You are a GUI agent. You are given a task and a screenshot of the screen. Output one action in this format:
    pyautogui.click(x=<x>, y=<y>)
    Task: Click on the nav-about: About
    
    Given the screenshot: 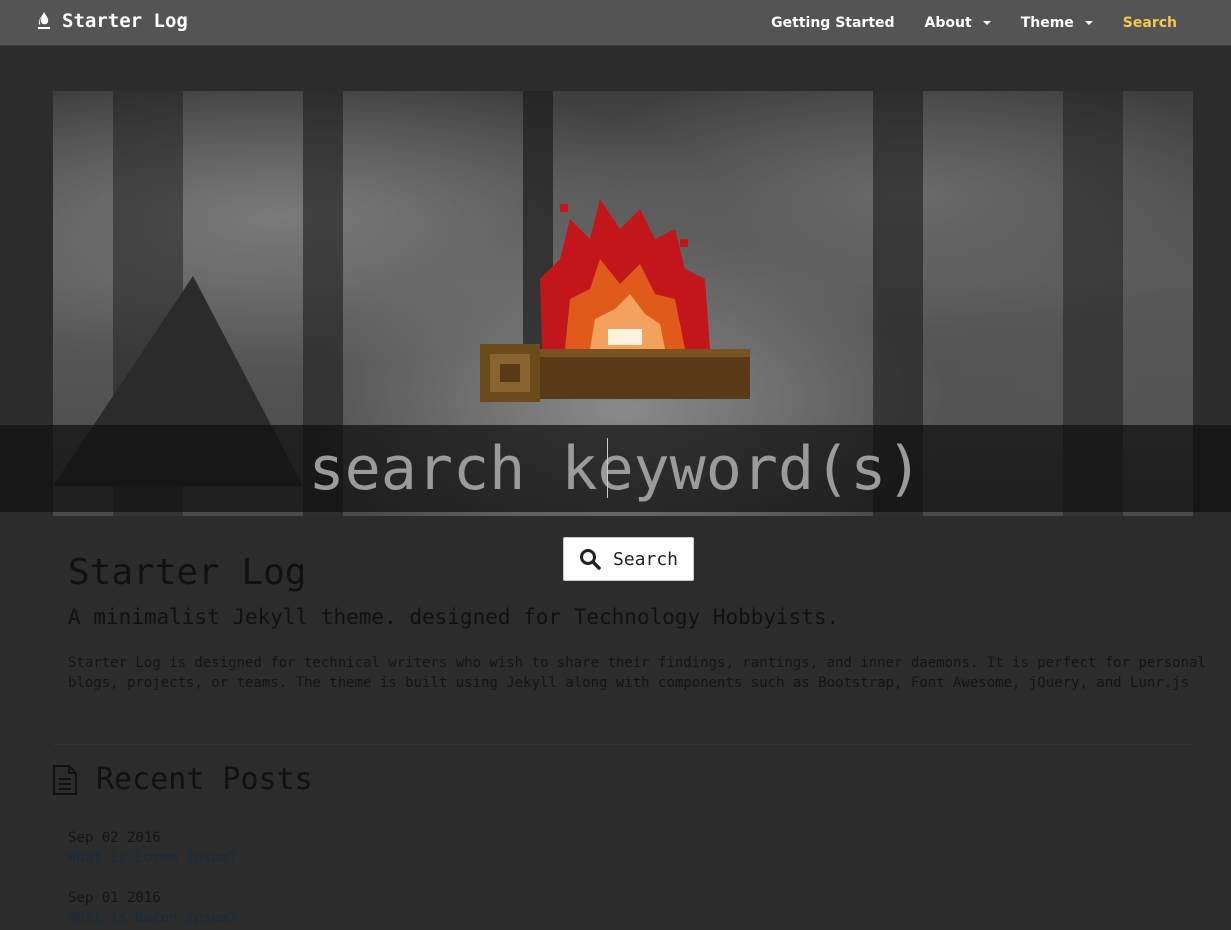 What is the action you would take?
    pyautogui.click(x=958, y=23)
    